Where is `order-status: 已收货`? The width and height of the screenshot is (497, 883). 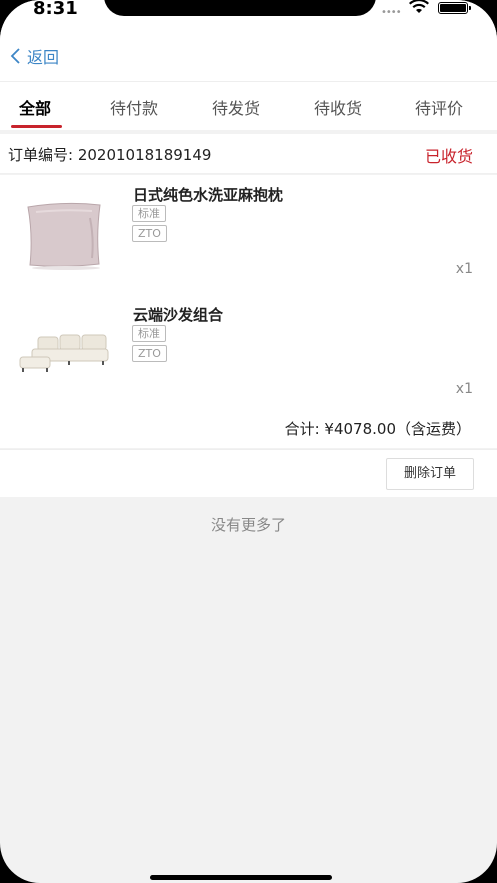 order-status: 已收货 is located at coordinates (448, 156).